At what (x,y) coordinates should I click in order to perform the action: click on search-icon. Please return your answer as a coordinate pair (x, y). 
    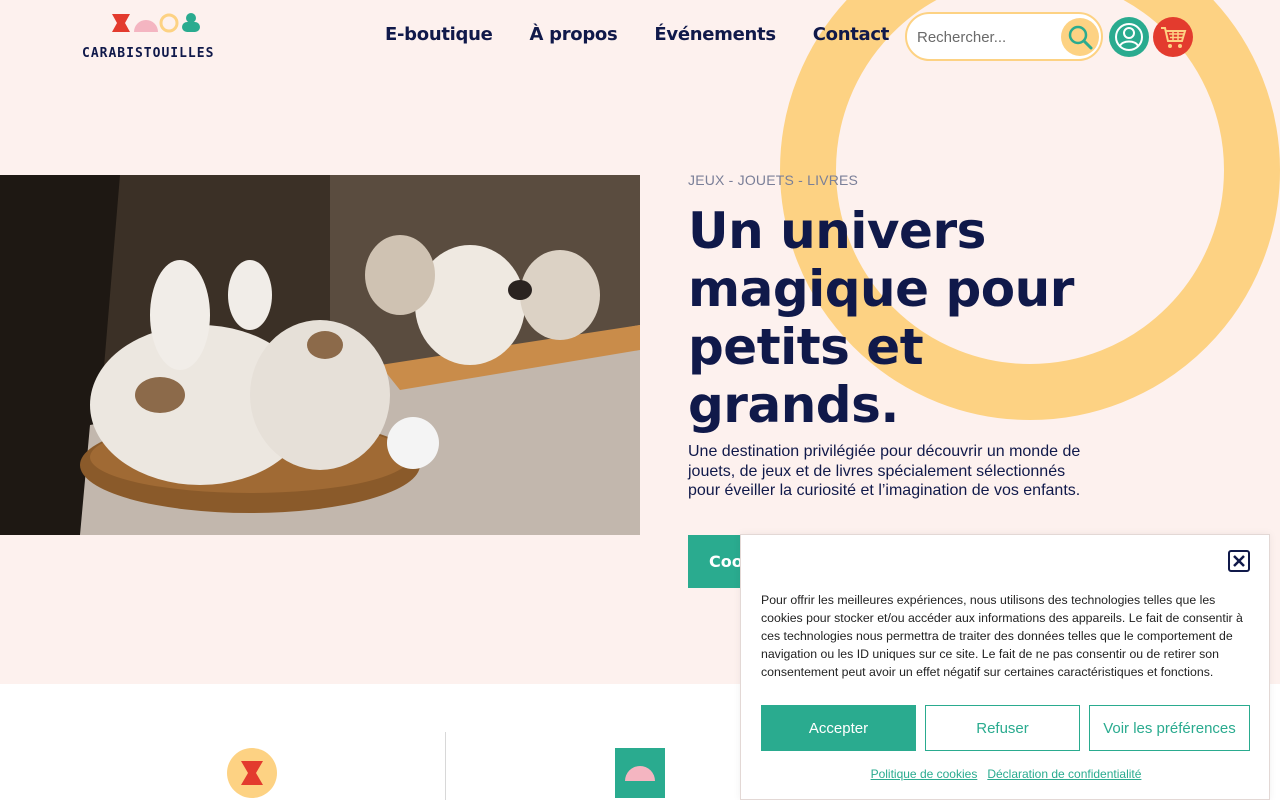
    Looking at the image, I should click on (1080, 37).